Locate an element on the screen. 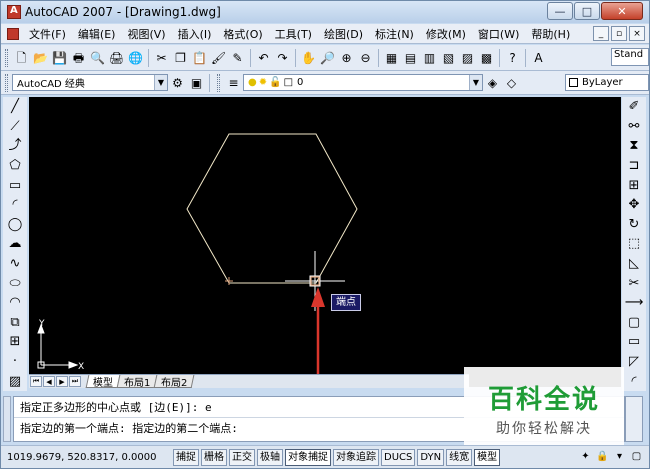  publish-icon: 🖨 is located at coordinates (116, 57).